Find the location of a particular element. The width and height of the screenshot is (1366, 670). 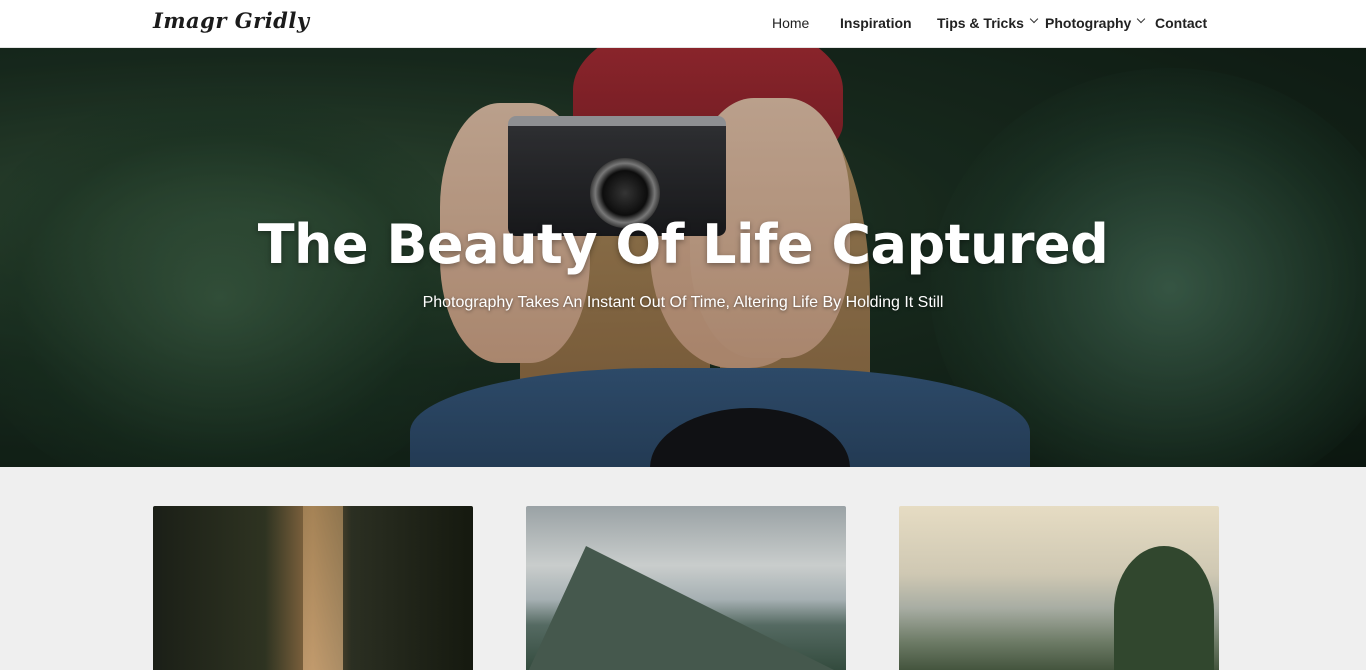

nav-inspiration: Inspiration is located at coordinates (876, 23).